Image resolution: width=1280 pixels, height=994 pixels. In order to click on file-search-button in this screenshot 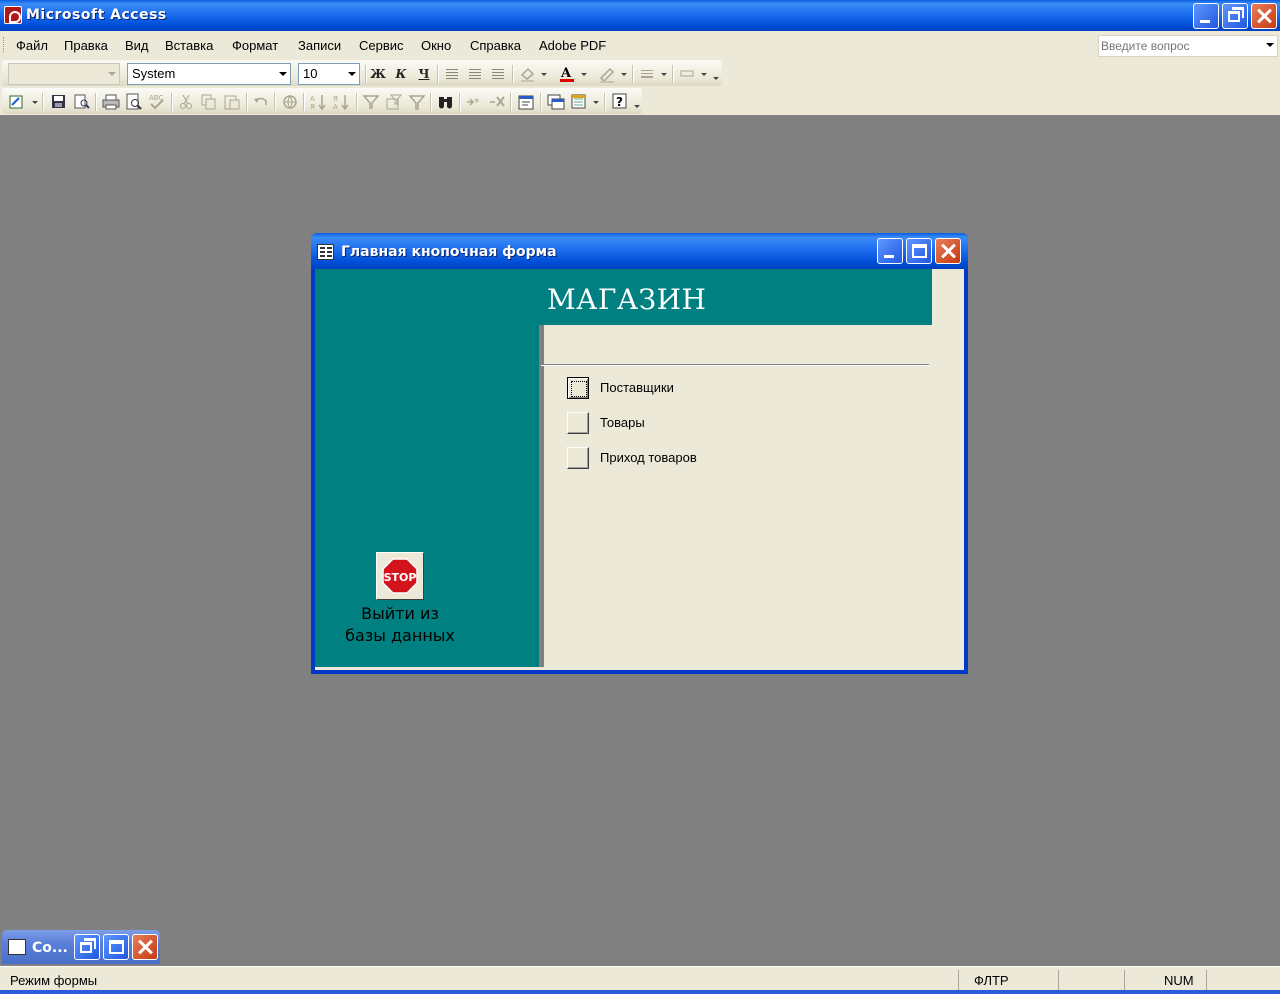, I will do `click(82, 102)`.